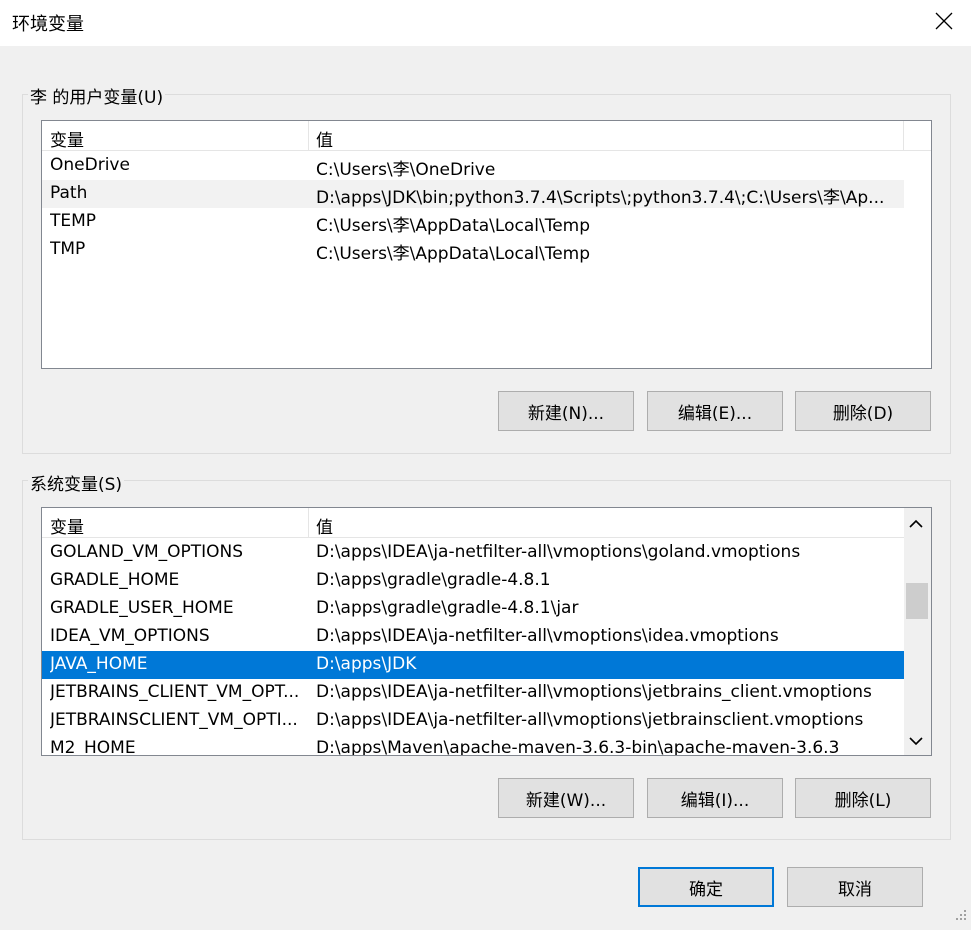 This screenshot has height=930, width=971. I want to click on var-name: JAVA_HOME, so click(99, 664).